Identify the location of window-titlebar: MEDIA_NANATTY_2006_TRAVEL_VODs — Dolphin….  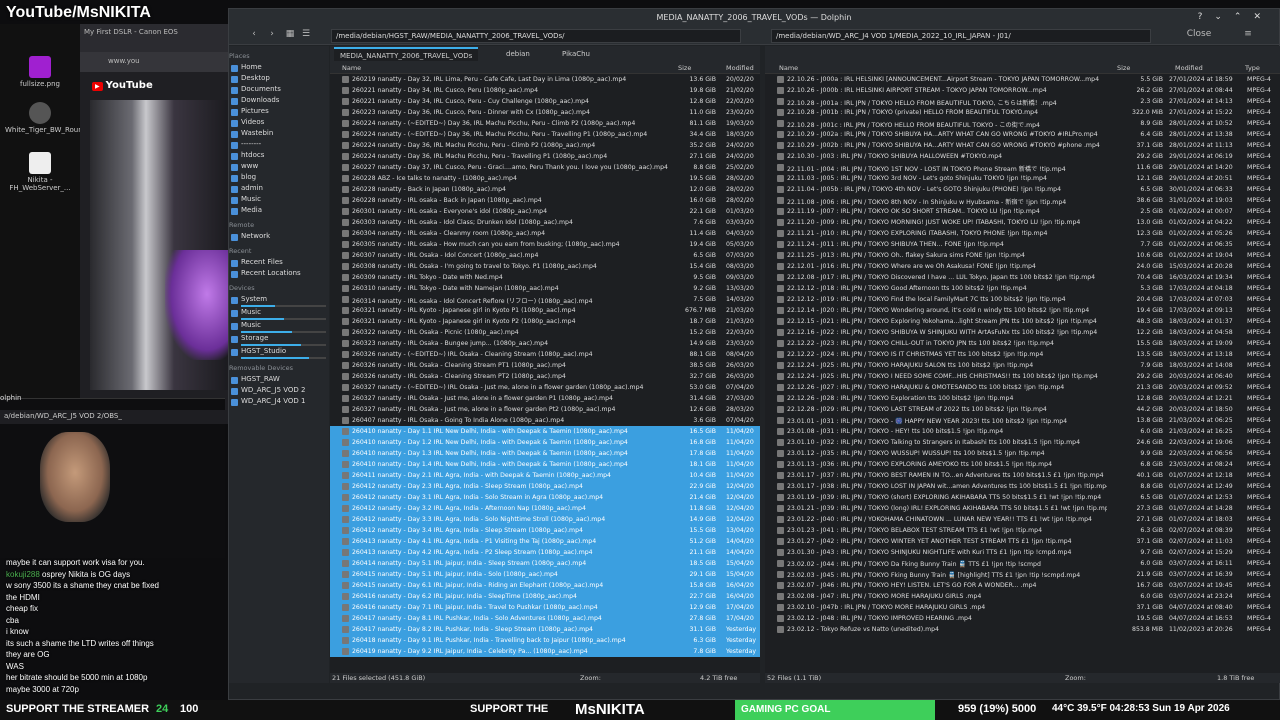
(754, 18).